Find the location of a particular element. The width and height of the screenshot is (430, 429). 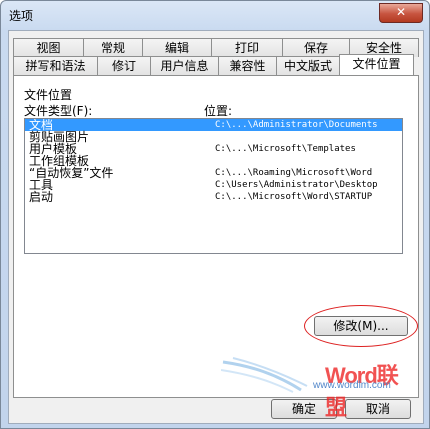

tab-spelling-grammar: 拼写和语法 is located at coordinates (55, 65).